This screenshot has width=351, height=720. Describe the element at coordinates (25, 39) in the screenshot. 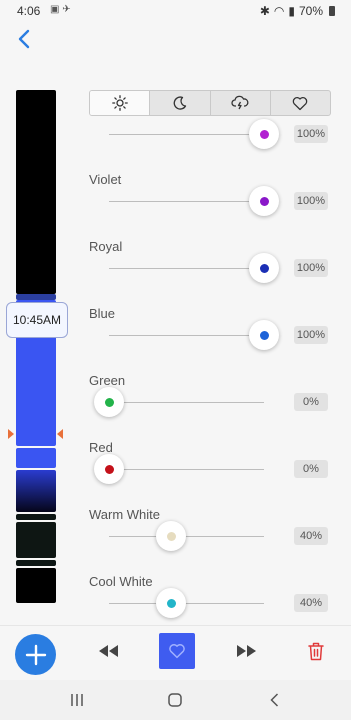

I see `back-arrow-icon` at that location.